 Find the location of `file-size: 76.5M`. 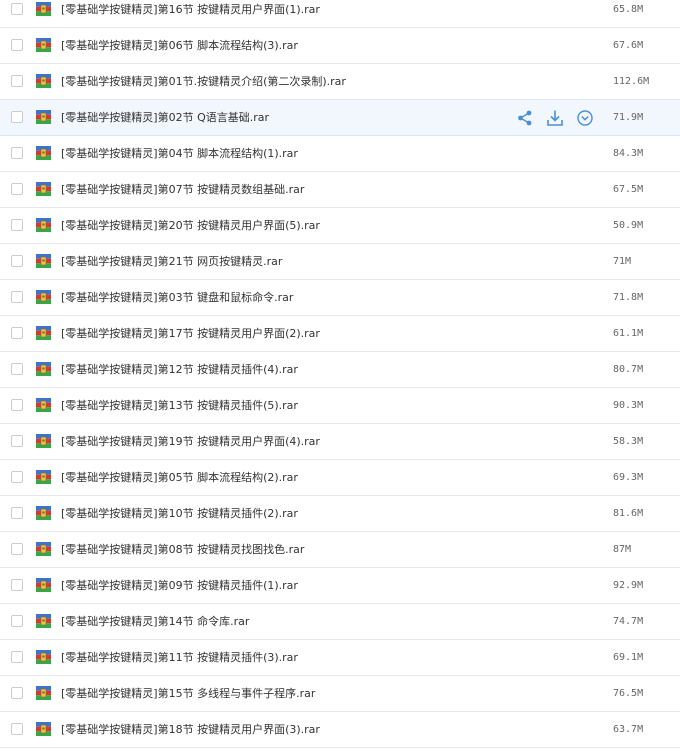

file-size: 76.5M is located at coordinates (628, 693).